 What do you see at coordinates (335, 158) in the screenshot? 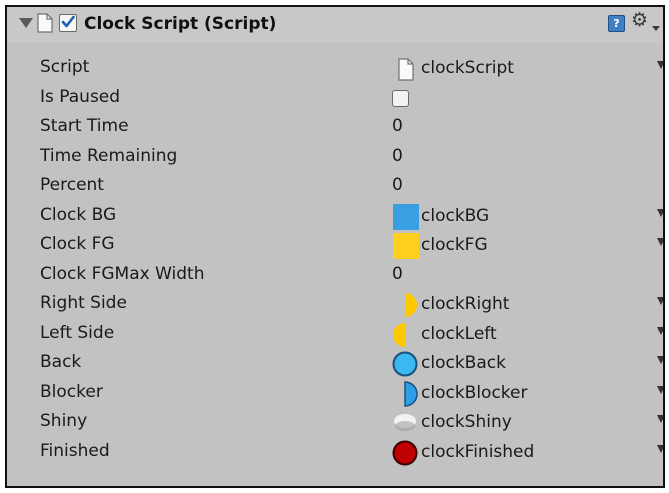
I see `property-row-time-remaining: Time Remaining 0` at bounding box center [335, 158].